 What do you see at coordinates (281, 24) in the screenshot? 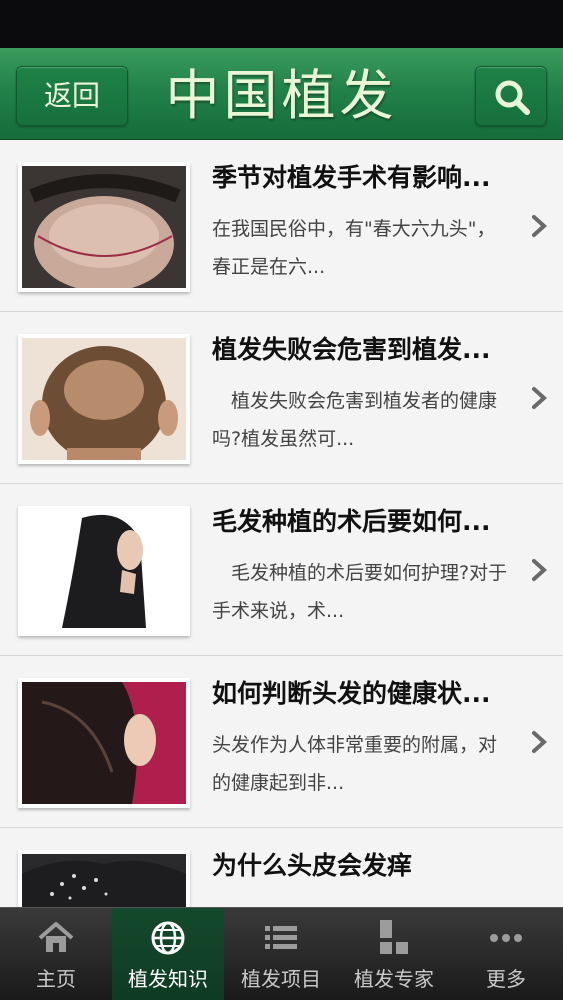
I see `status-bar` at bounding box center [281, 24].